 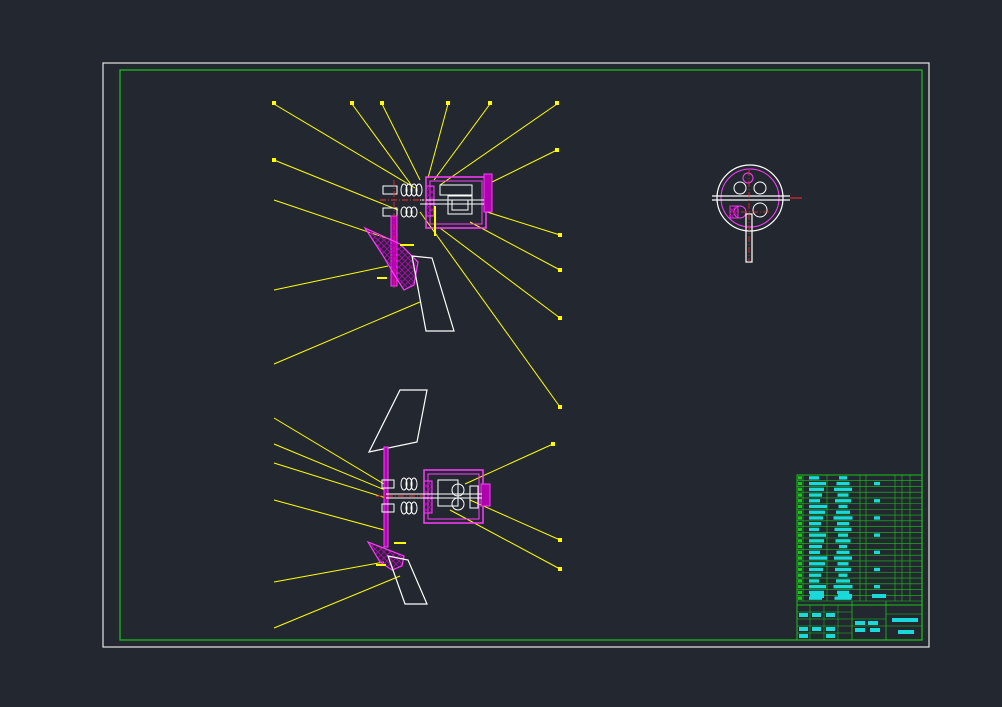 I want to click on upper-assembly-view, so click(x=417, y=255).